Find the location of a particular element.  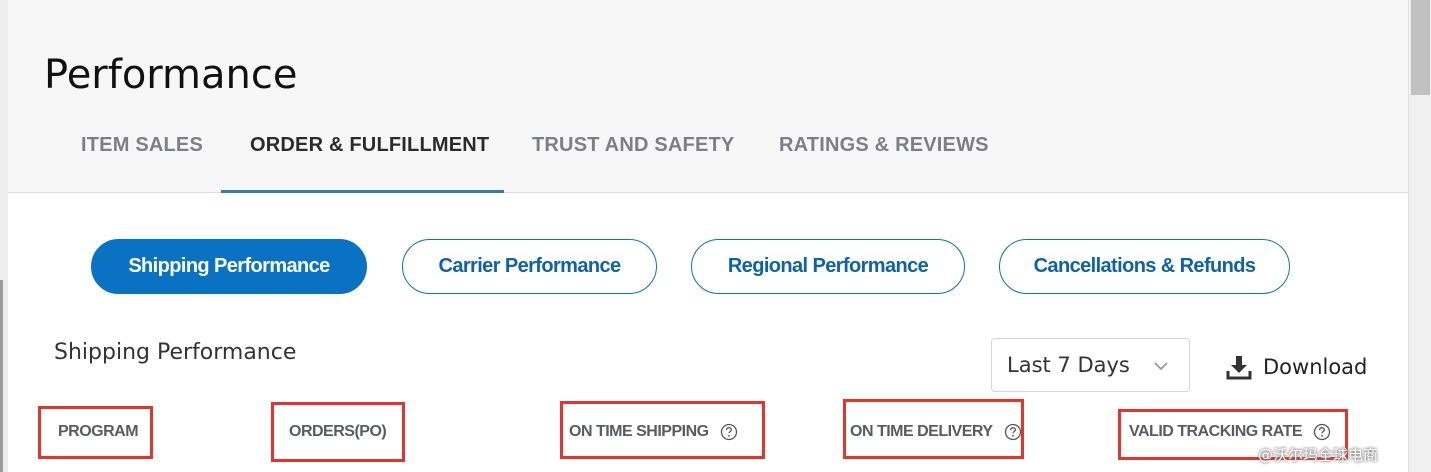

active-tab-indicator is located at coordinates (362, 191).